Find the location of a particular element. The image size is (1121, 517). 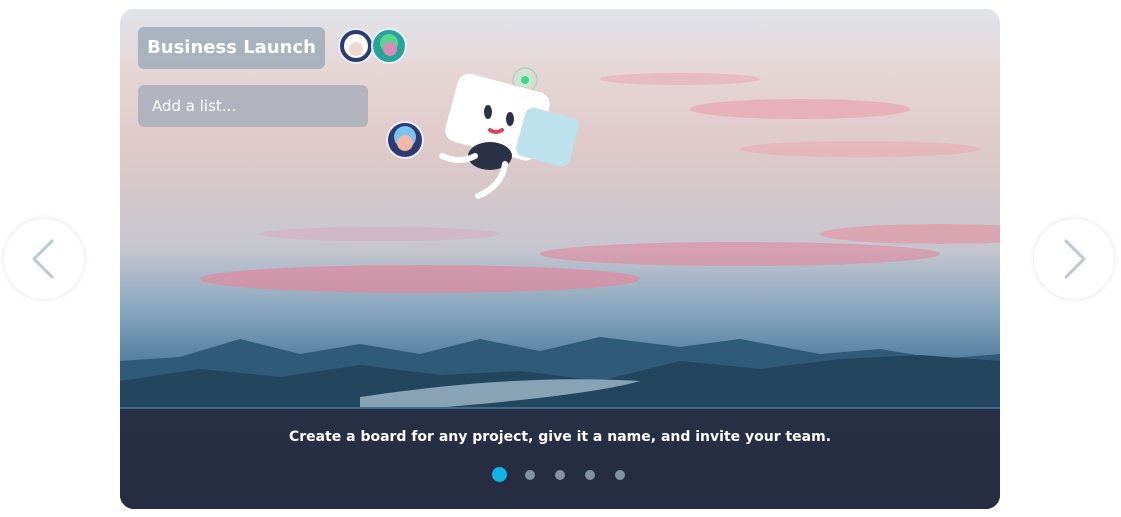

carousel-next-button is located at coordinates (1074, 259).